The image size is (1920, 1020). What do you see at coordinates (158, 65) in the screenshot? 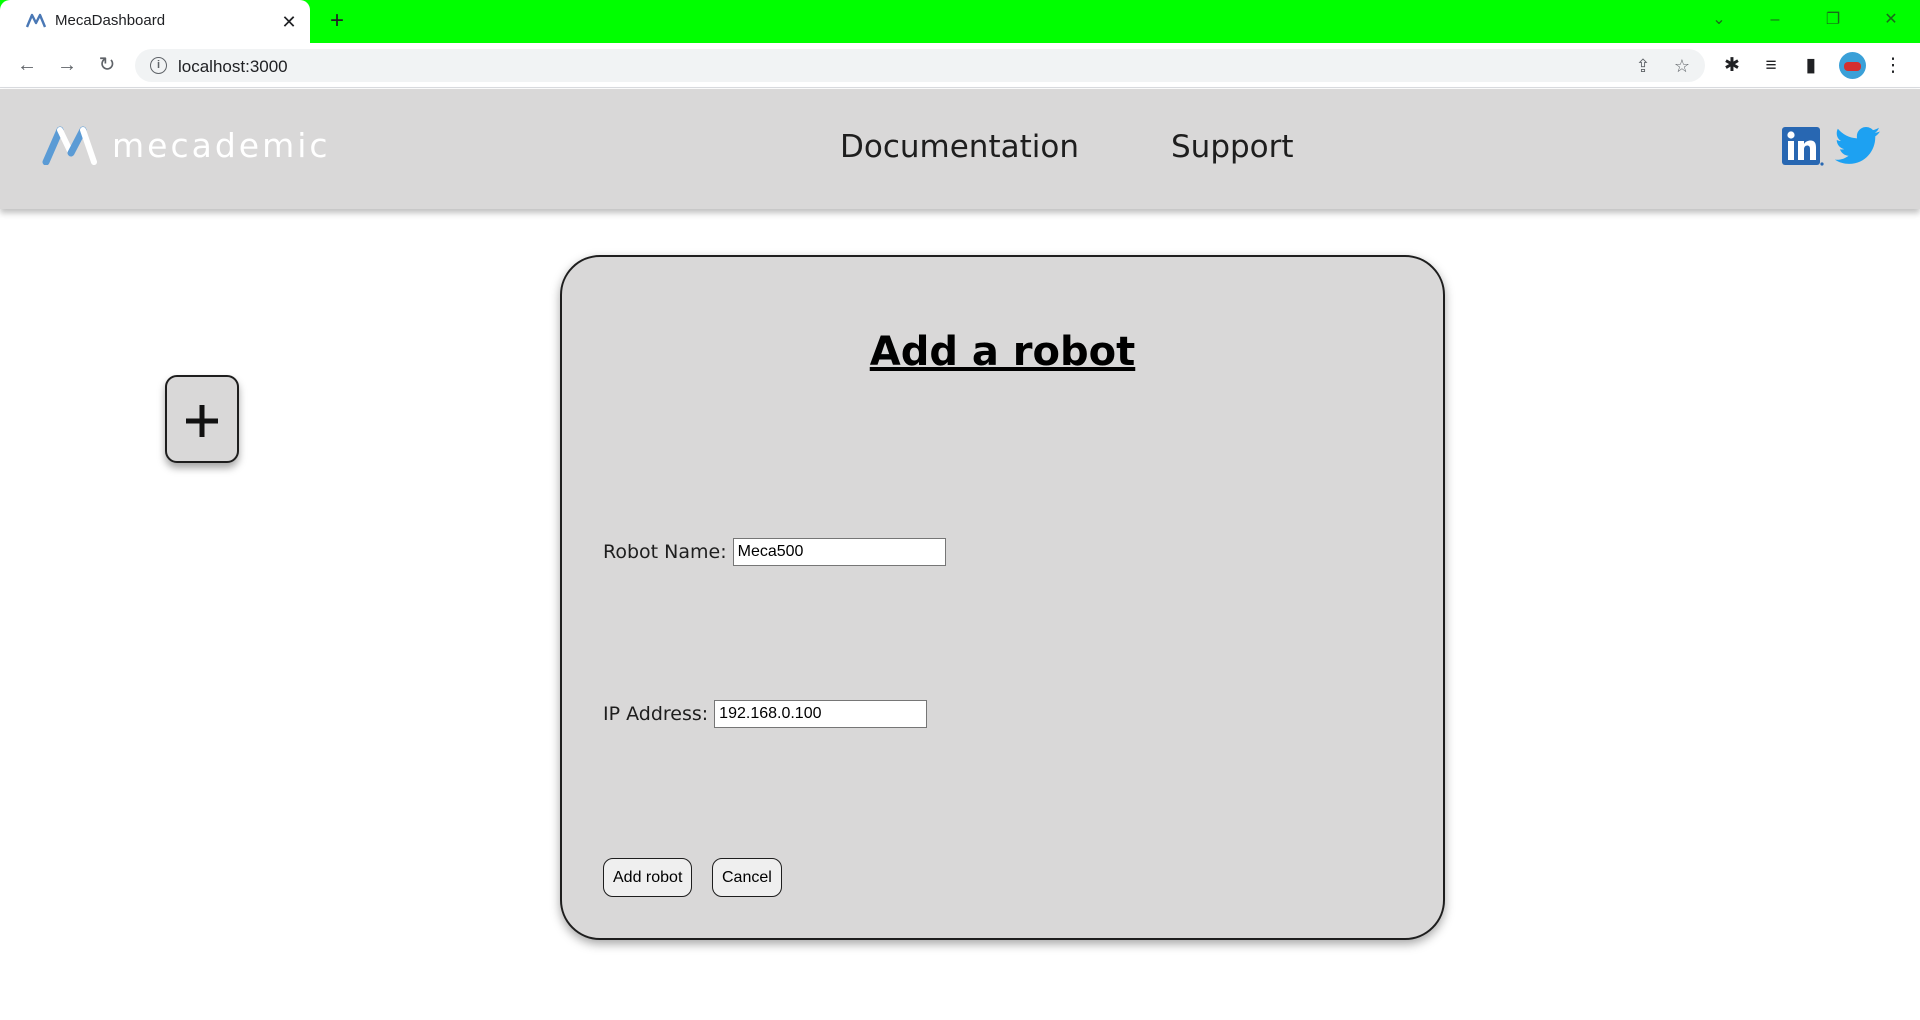
I see `site-info-icon: i` at bounding box center [158, 65].